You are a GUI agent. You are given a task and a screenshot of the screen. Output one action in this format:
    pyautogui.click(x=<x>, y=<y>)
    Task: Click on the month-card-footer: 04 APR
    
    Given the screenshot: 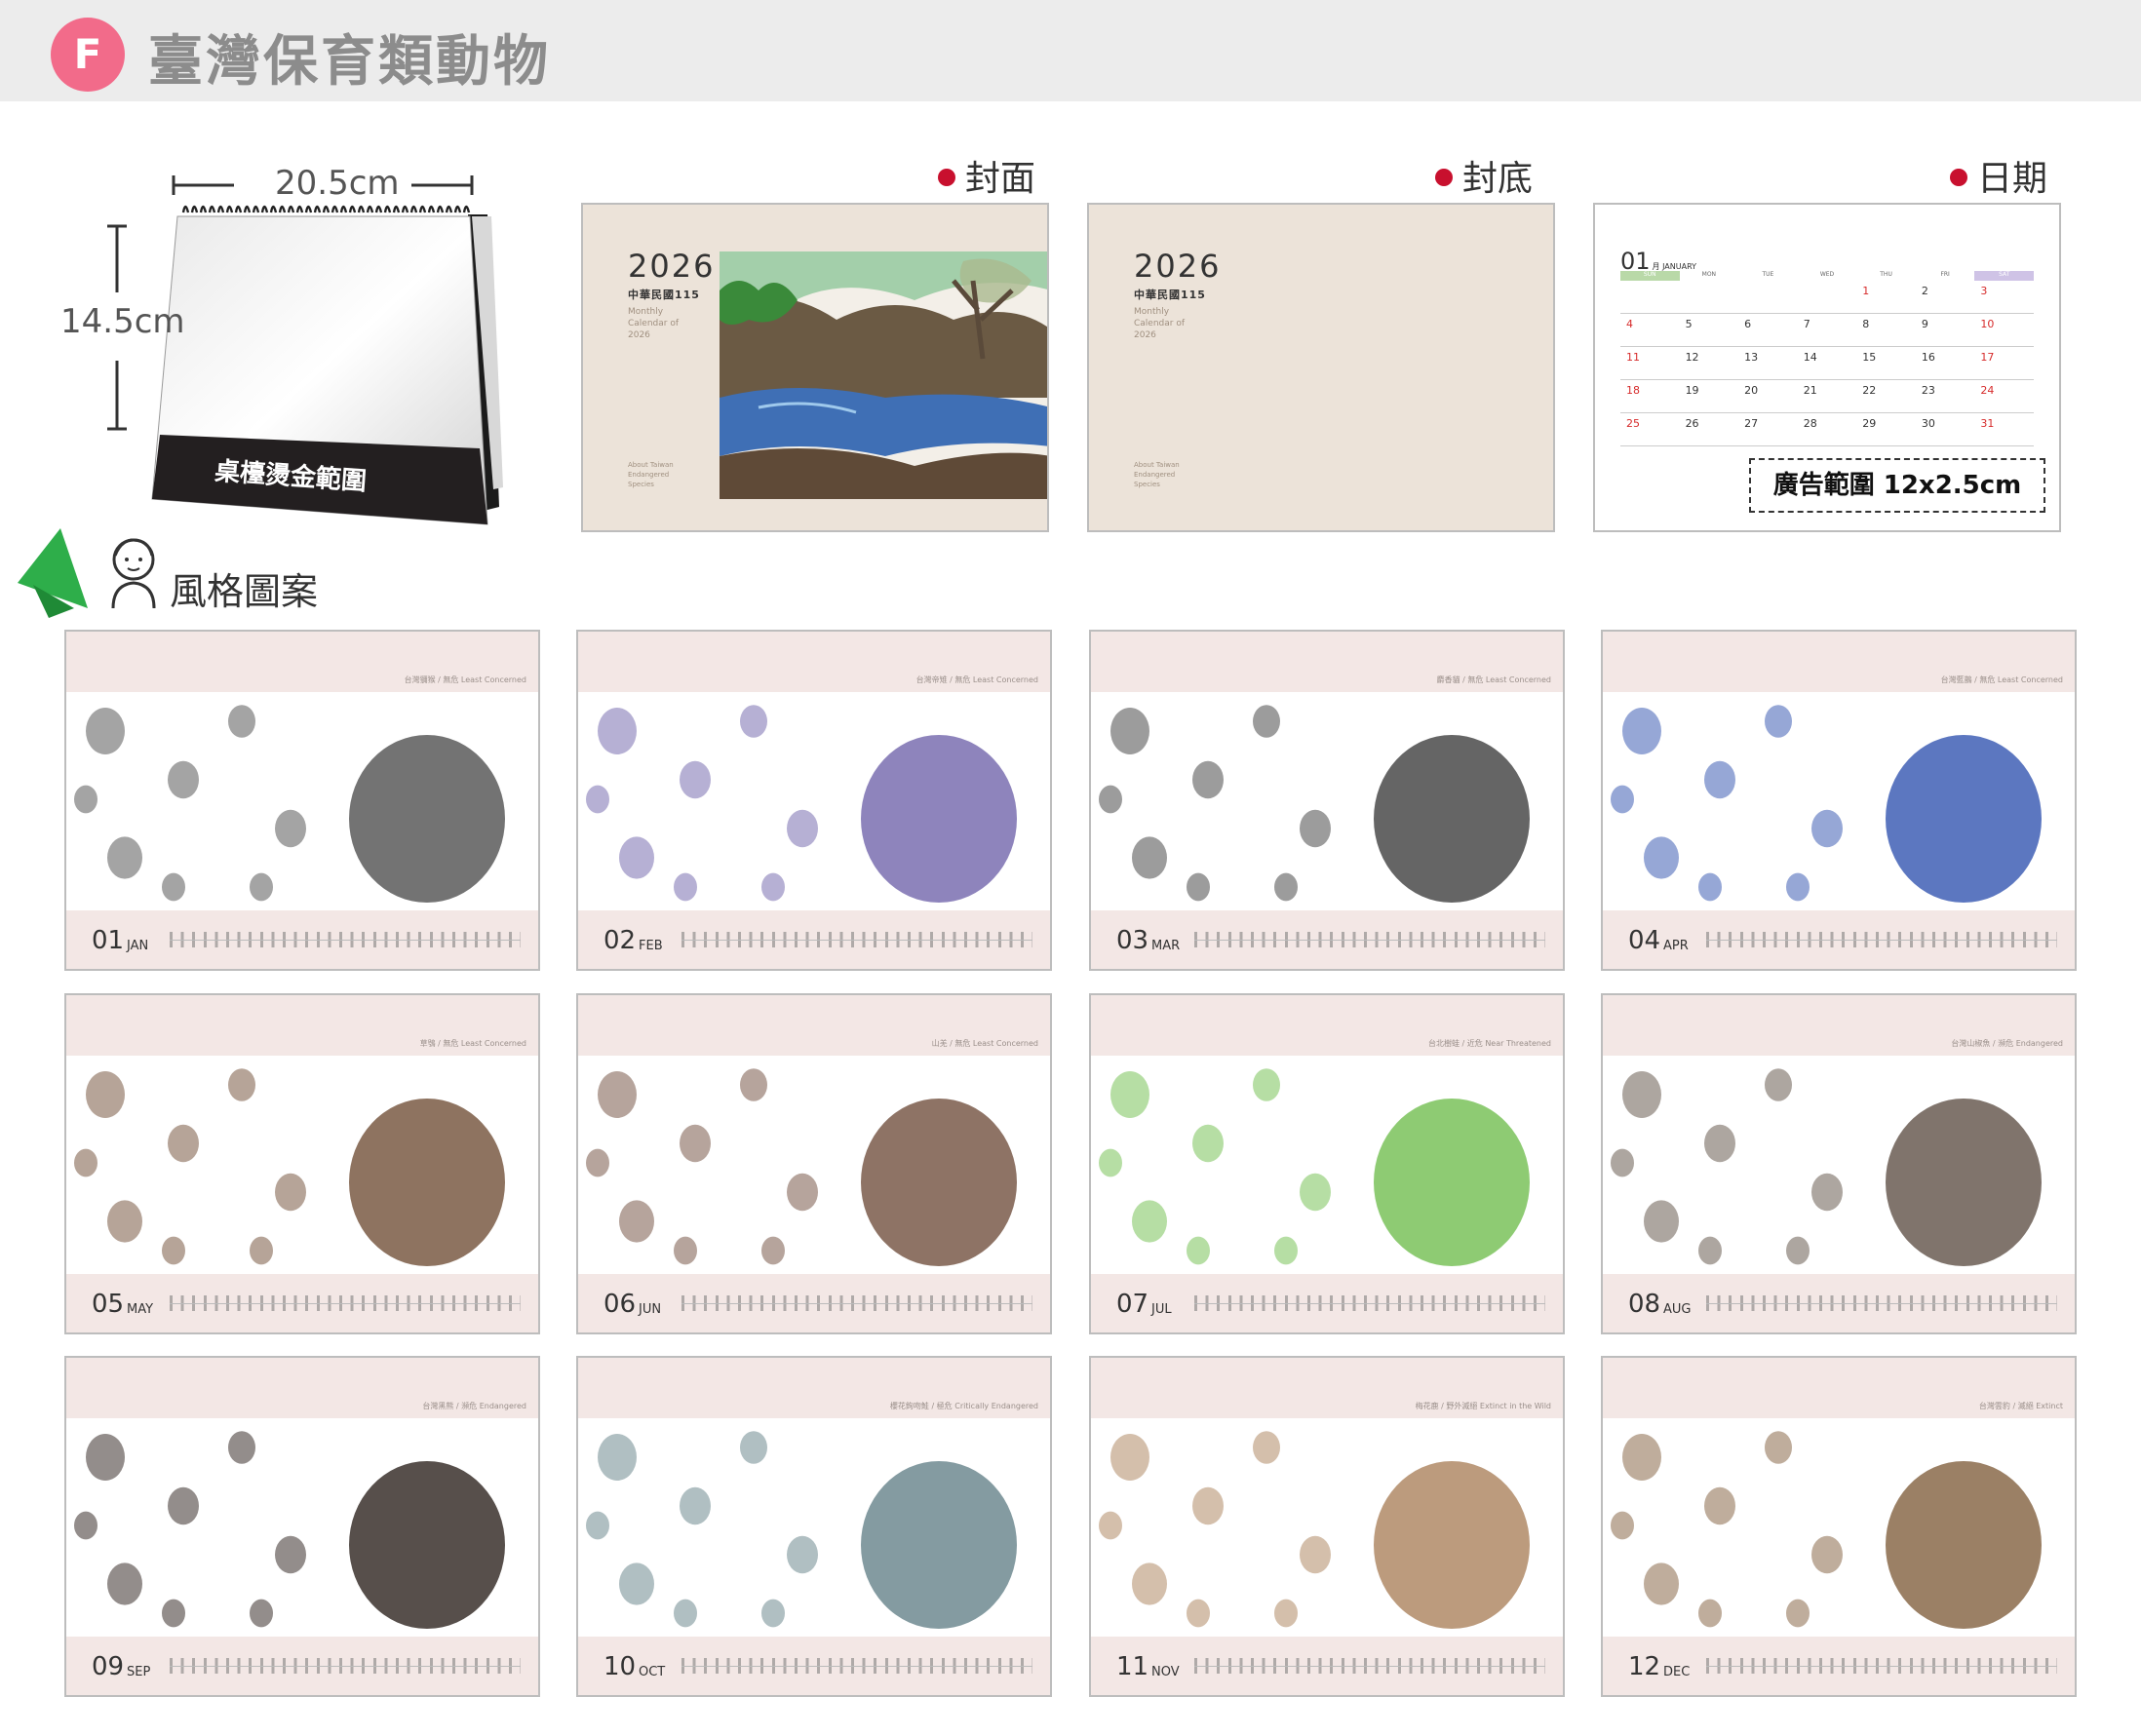 What is the action you would take?
    pyautogui.click(x=1839, y=939)
    